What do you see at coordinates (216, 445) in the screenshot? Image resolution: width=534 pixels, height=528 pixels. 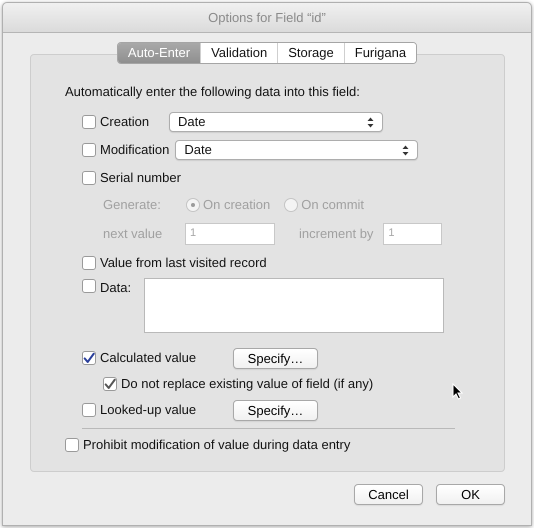 I see `checkbox-label: Prohibit modification of value during data entry` at bounding box center [216, 445].